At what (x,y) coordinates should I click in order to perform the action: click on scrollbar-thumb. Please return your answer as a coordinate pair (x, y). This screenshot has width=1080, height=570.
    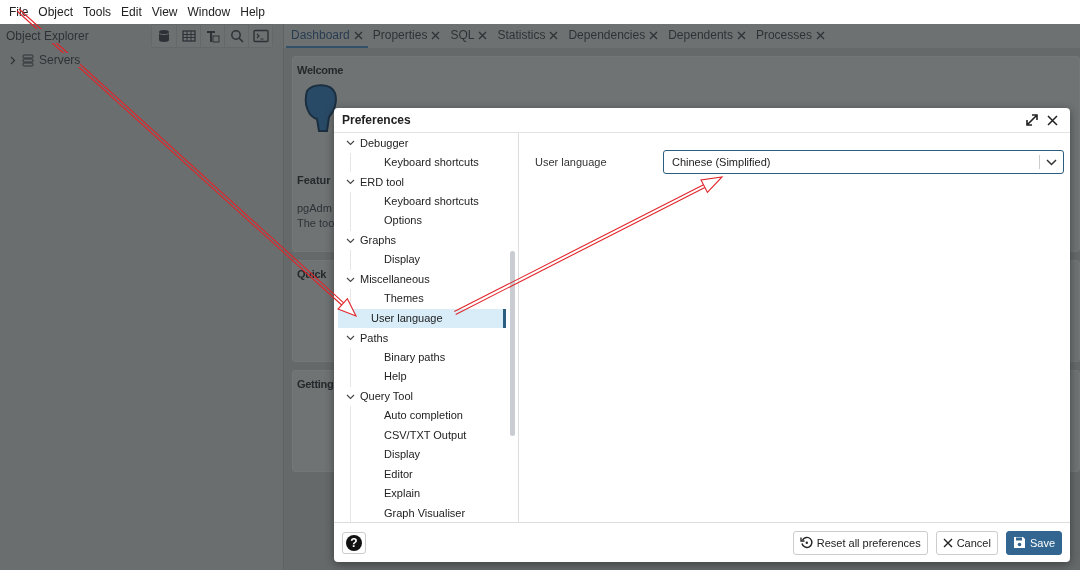
    Looking at the image, I should click on (512, 343).